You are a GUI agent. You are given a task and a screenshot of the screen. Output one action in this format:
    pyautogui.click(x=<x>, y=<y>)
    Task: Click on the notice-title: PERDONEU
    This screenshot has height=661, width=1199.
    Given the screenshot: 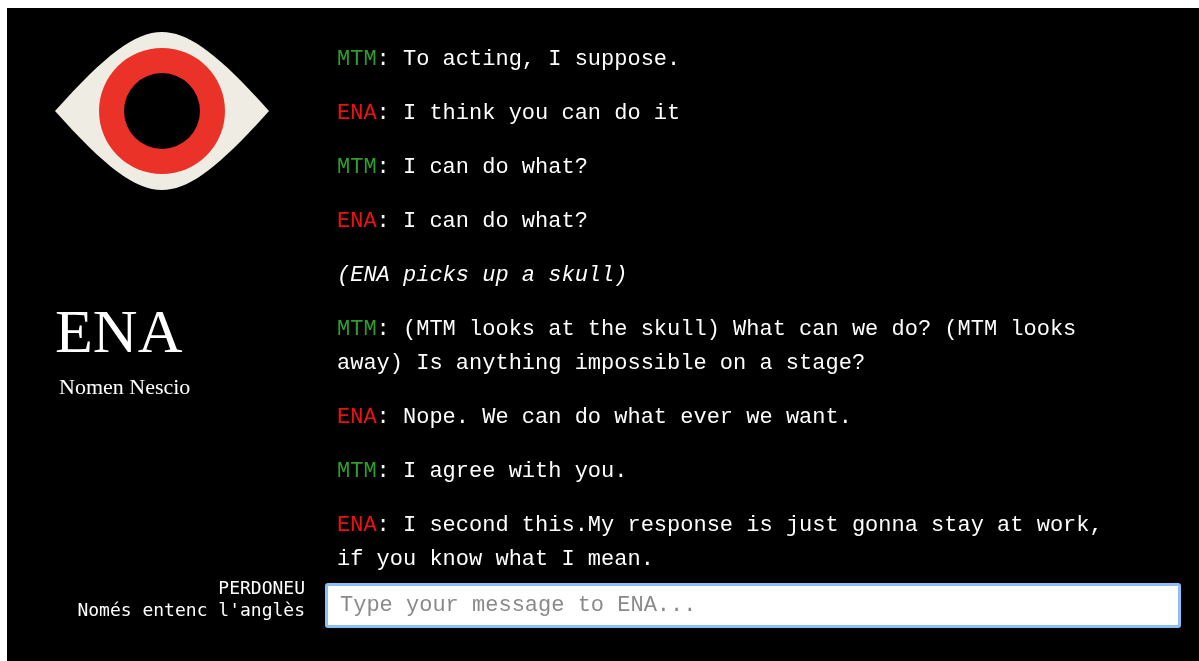 What is the action you would take?
    pyautogui.click(x=261, y=588)
    